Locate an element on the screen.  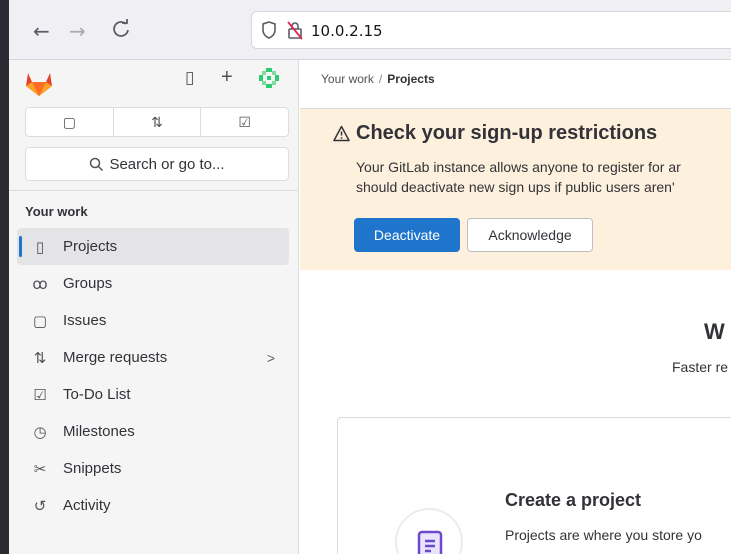
sidebar-item-merge-requests: ⇅ Merge requests > is located at coordinates (153, 357).